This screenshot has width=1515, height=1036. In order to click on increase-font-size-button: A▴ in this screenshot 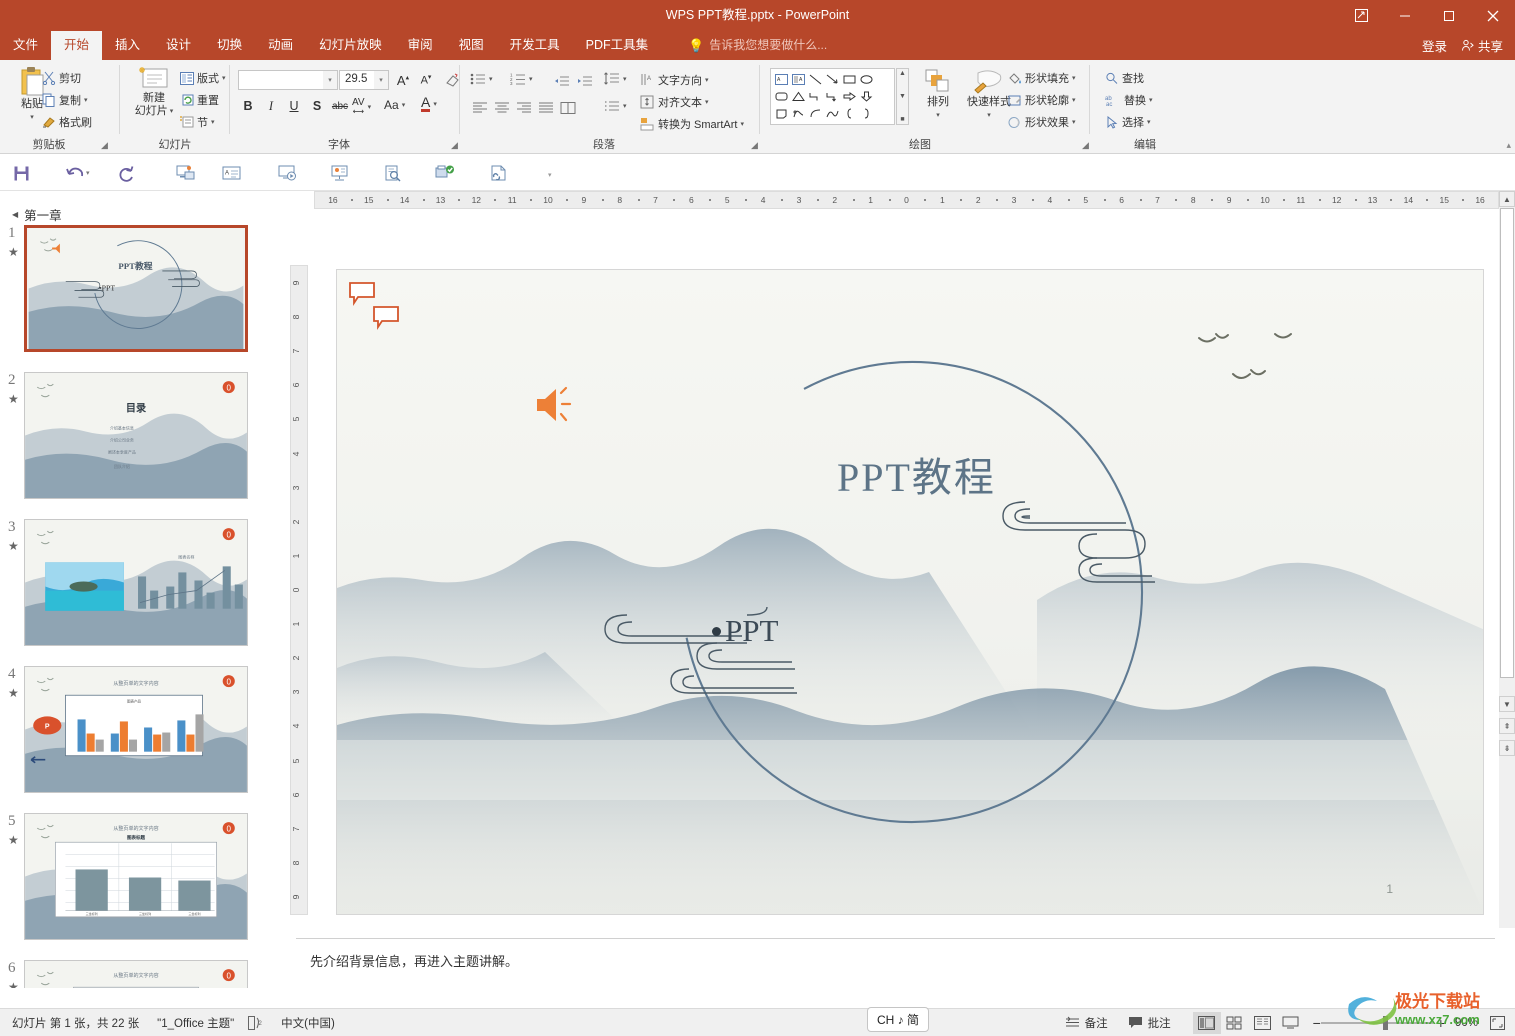, I will do `click(403, 80)`.